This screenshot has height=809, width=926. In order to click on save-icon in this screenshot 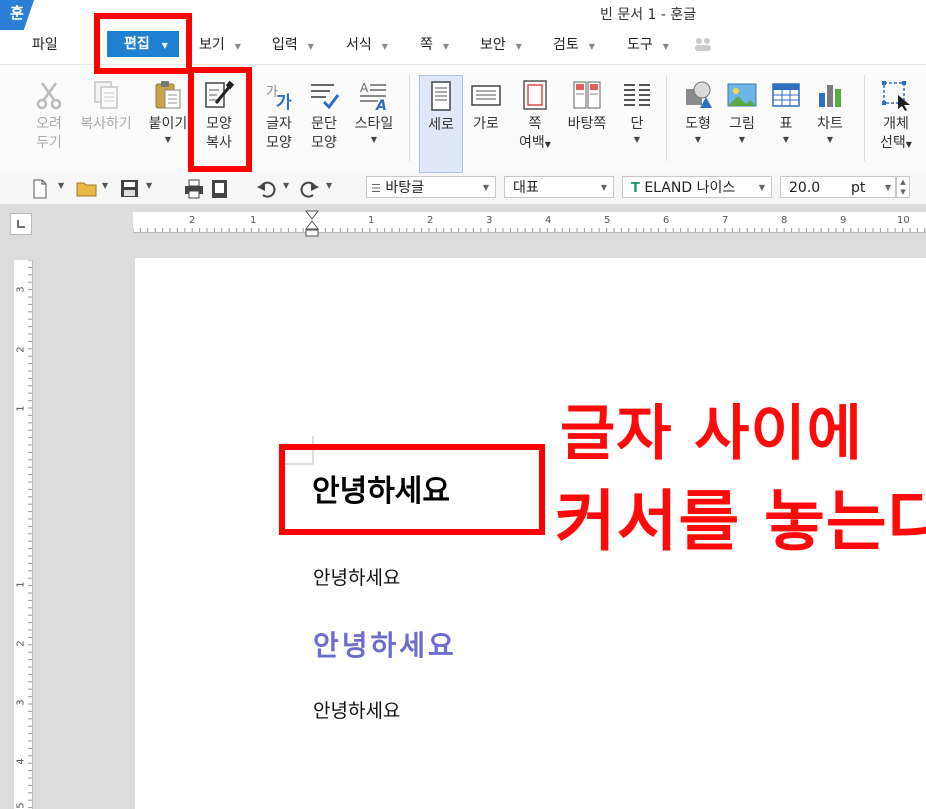, I will do `click(130, 189)`.